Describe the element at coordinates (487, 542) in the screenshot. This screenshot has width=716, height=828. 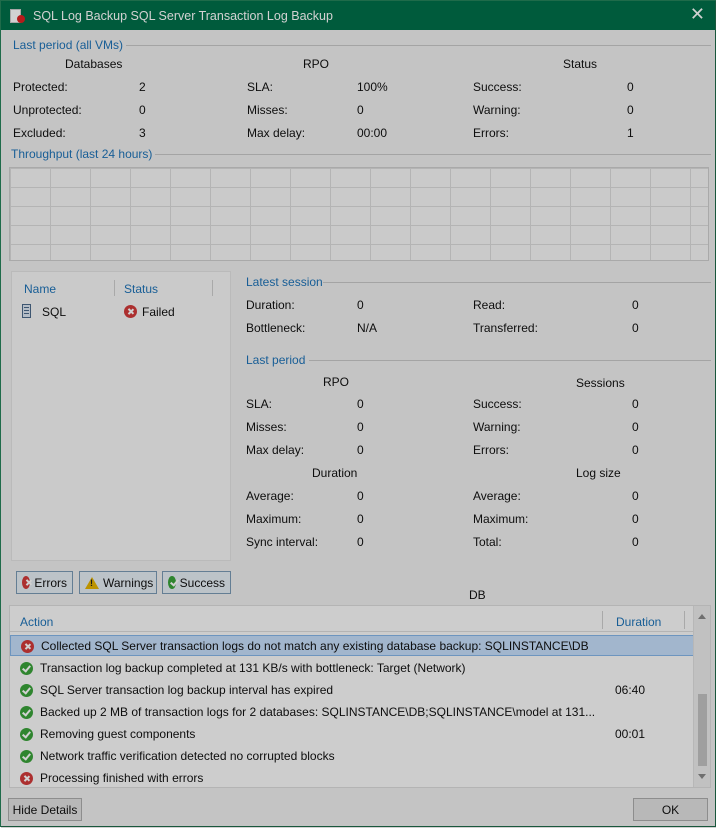
I see `log-total-label: Total:` at that location.